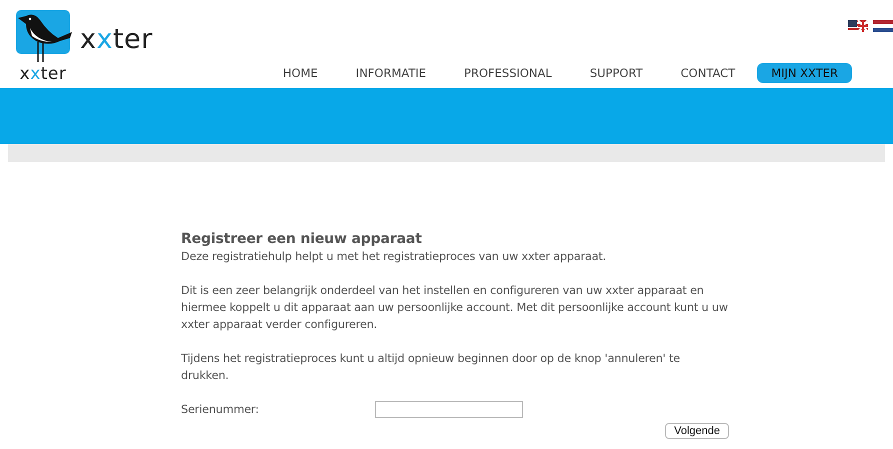 Image resolution: width=893 pixels, height=449 pixels. Describe the element at coordinates (804, 73) in the screenshot. I see `nav-link: MIJN XXTER` at that location.